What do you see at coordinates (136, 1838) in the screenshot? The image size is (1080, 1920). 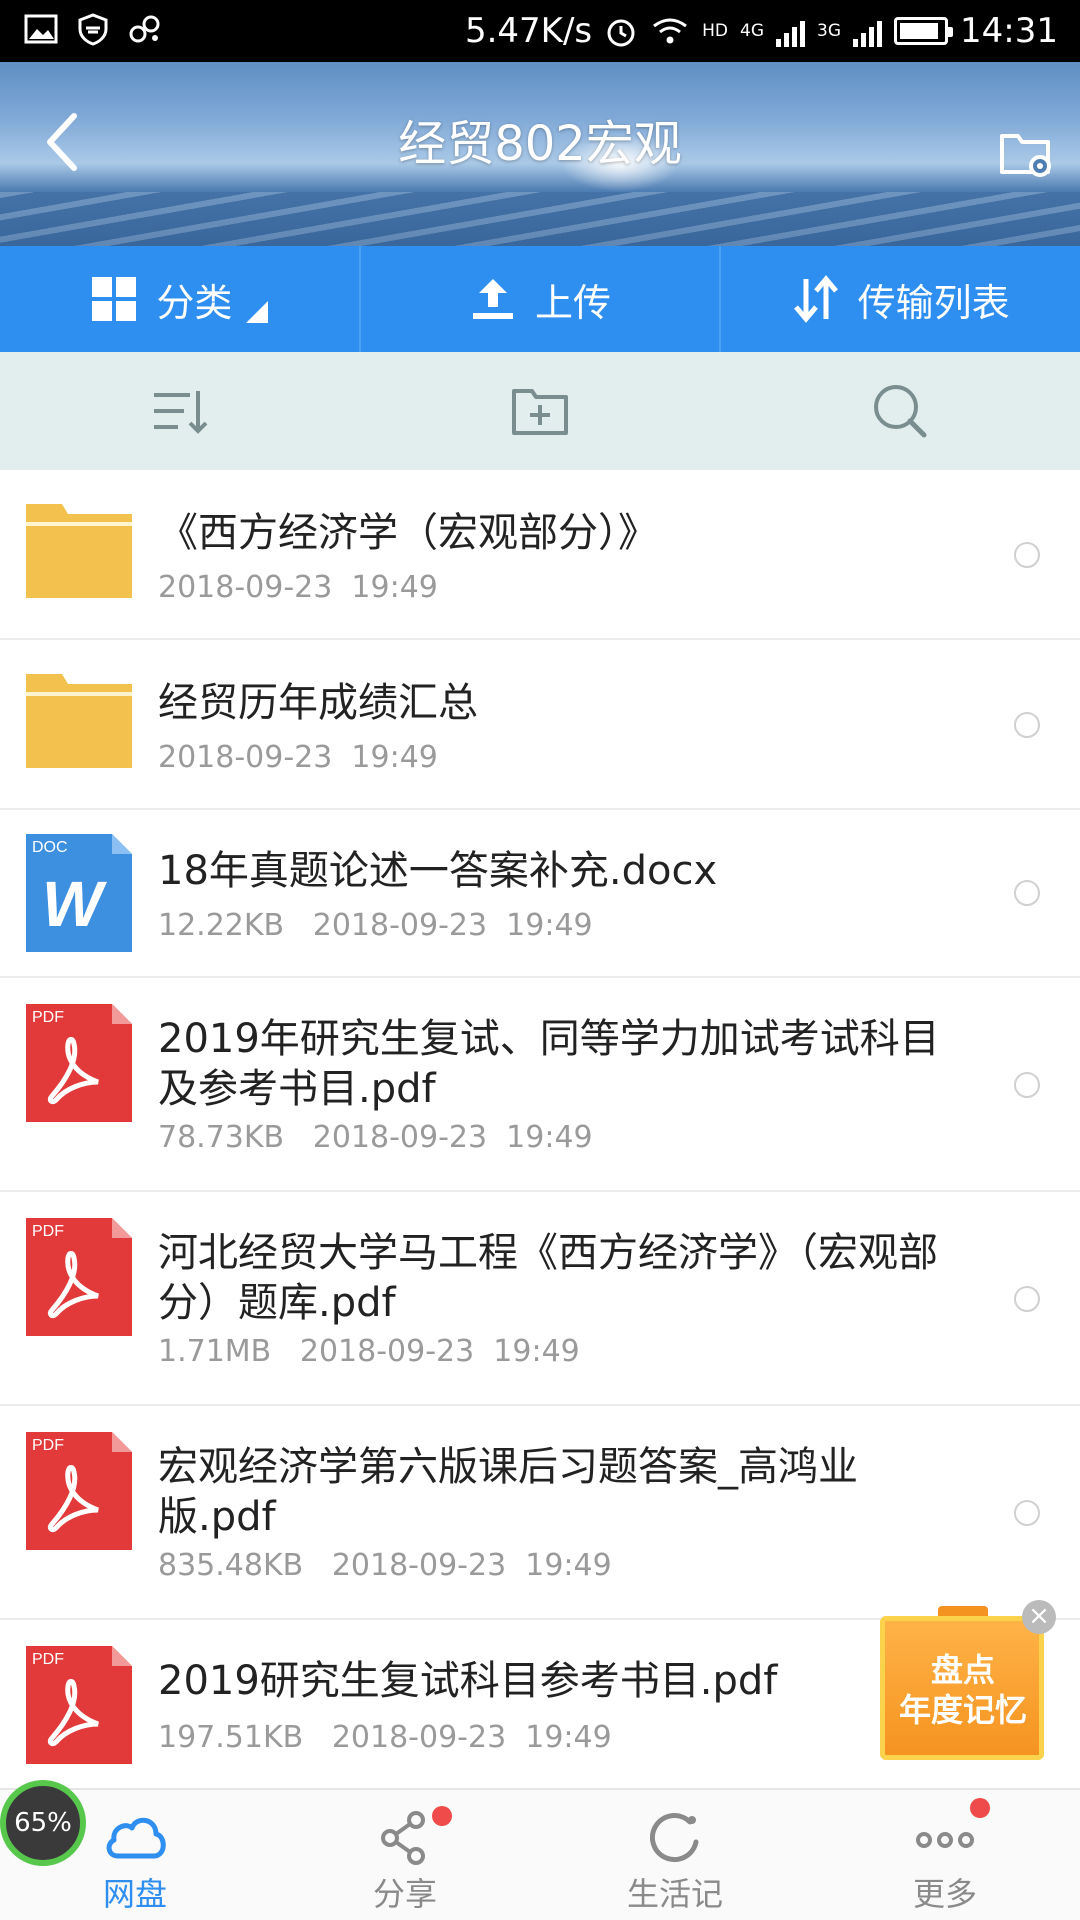 I see `cloud-icon` at bounding box center [136, 1838].